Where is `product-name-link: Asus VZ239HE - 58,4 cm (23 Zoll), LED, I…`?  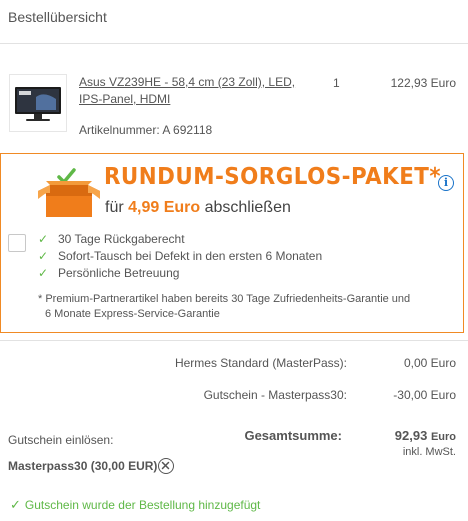
product-name-link: Asus VZ239HE - 58,4 cm (23 Zoll), LED, I… is located at coordinates (196, 91).